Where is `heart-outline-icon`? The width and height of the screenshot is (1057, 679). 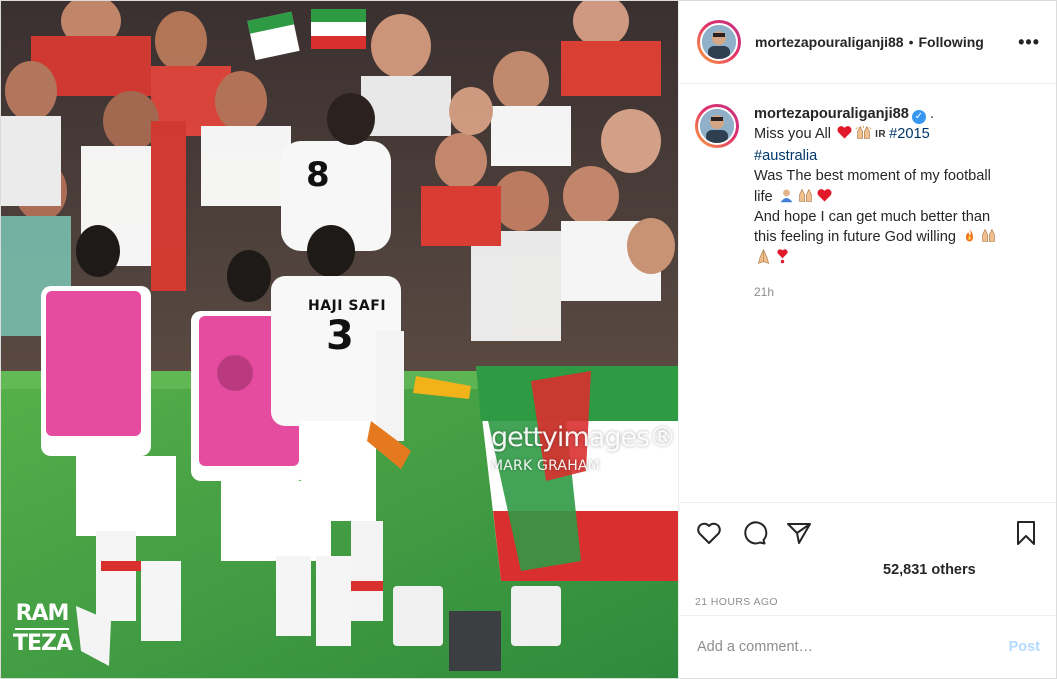
heart-outline-icon is located at coordinates (709, 533).